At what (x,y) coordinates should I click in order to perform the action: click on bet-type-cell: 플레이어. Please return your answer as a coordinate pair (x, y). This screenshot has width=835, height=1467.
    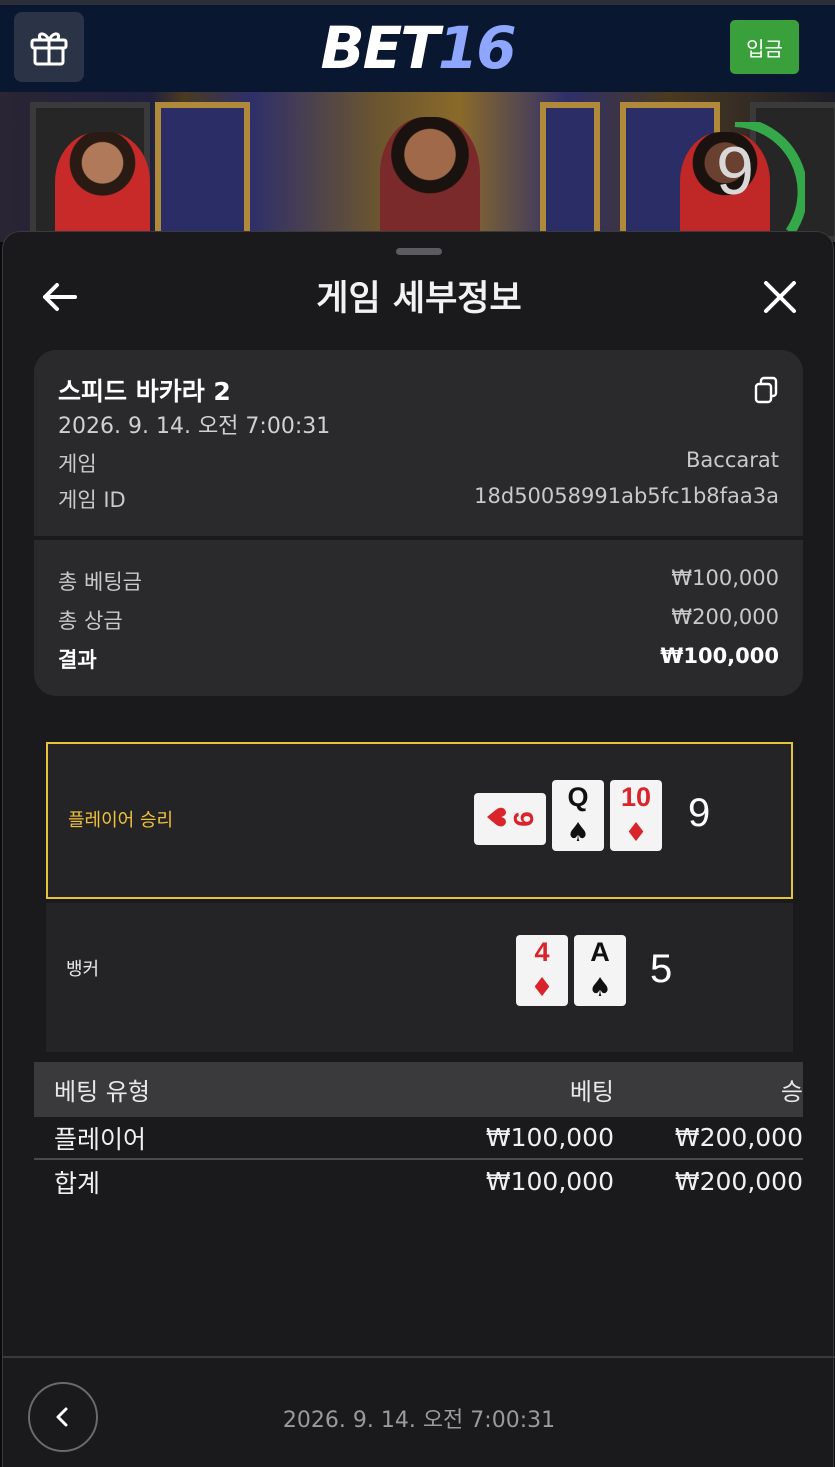
    Looking at the image, I should click on (100, 1139).